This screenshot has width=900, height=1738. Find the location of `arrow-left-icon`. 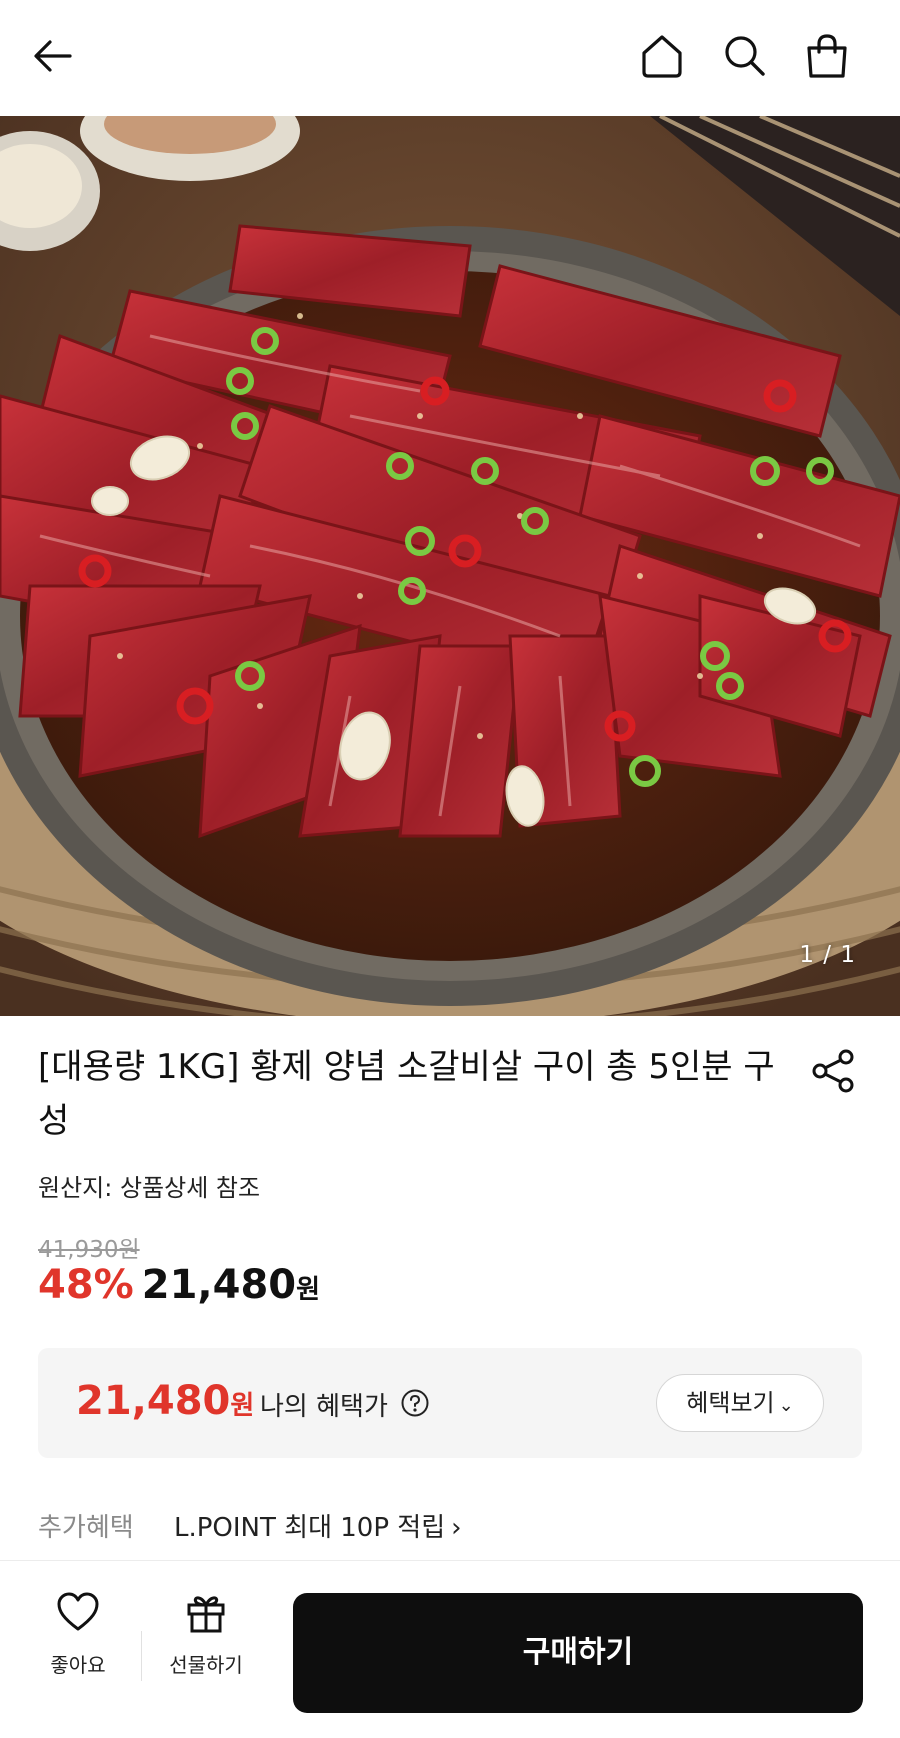

arrow-left-icon is located at coordinates (53, 56).